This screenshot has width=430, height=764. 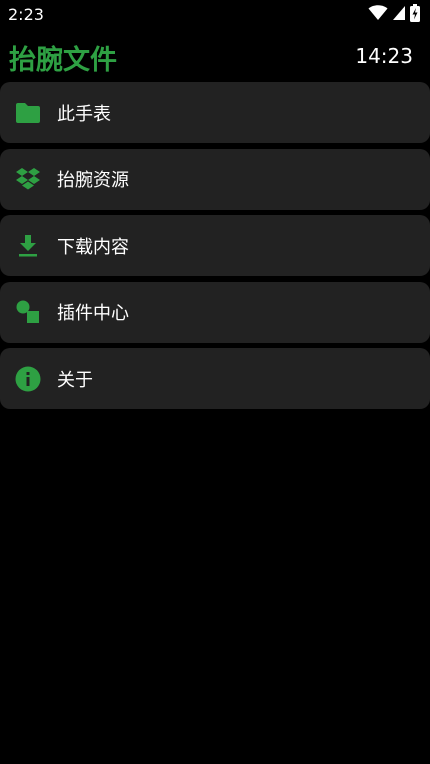 I want to click on folder-icon, so click(x=28, y=113).